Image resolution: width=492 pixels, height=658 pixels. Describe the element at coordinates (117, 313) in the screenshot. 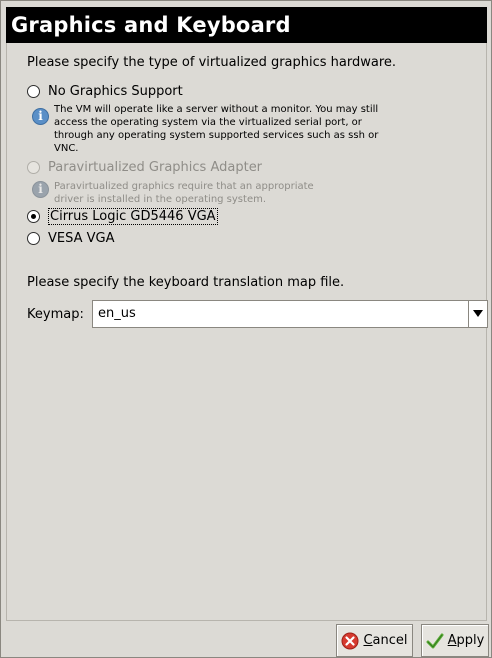

I see `keymap-value: en_us` at that location.